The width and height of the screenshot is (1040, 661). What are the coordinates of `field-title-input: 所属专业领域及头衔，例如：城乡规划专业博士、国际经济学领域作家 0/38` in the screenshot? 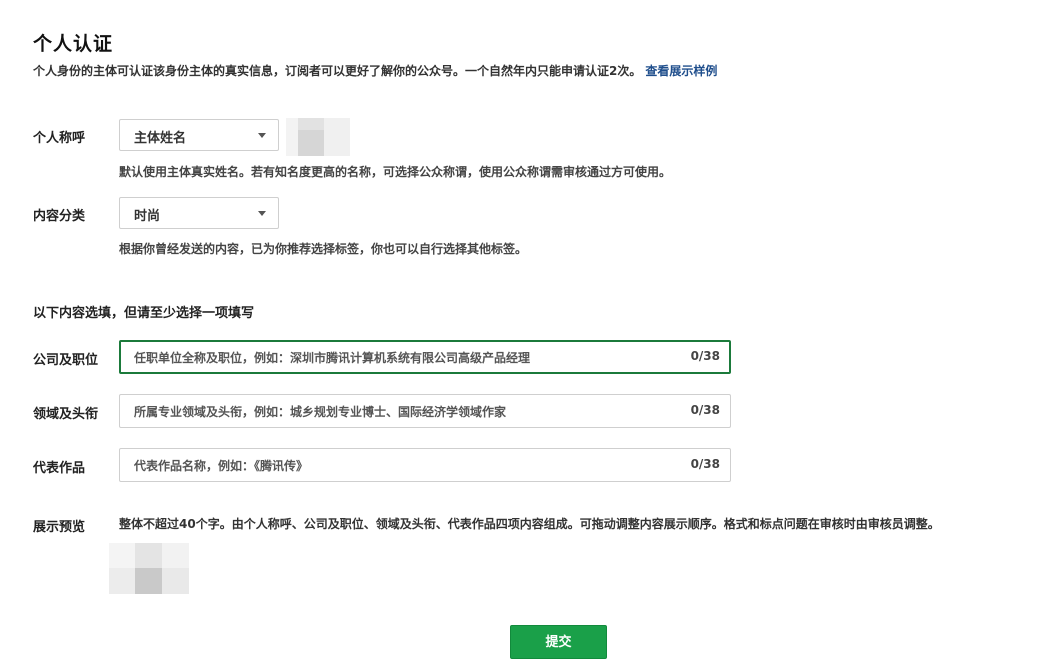 It's located at (425, 411).